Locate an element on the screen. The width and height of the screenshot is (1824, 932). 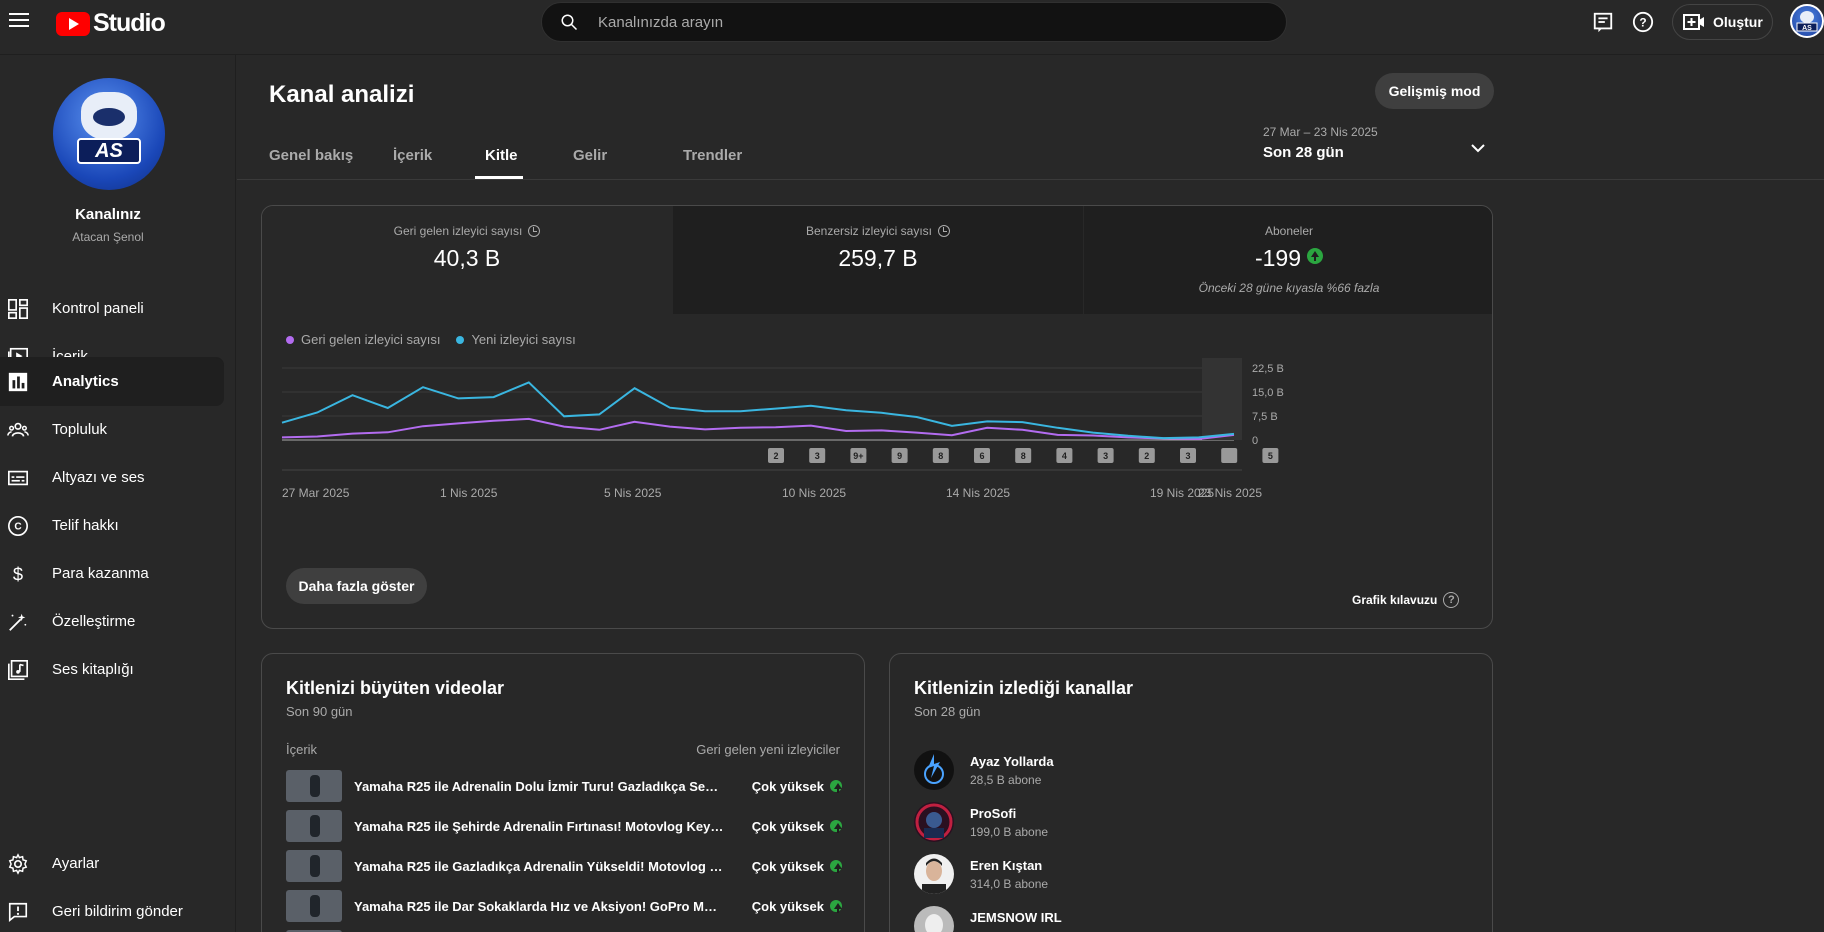
create-button: Oluştur is located at coordinates (1722, 22).